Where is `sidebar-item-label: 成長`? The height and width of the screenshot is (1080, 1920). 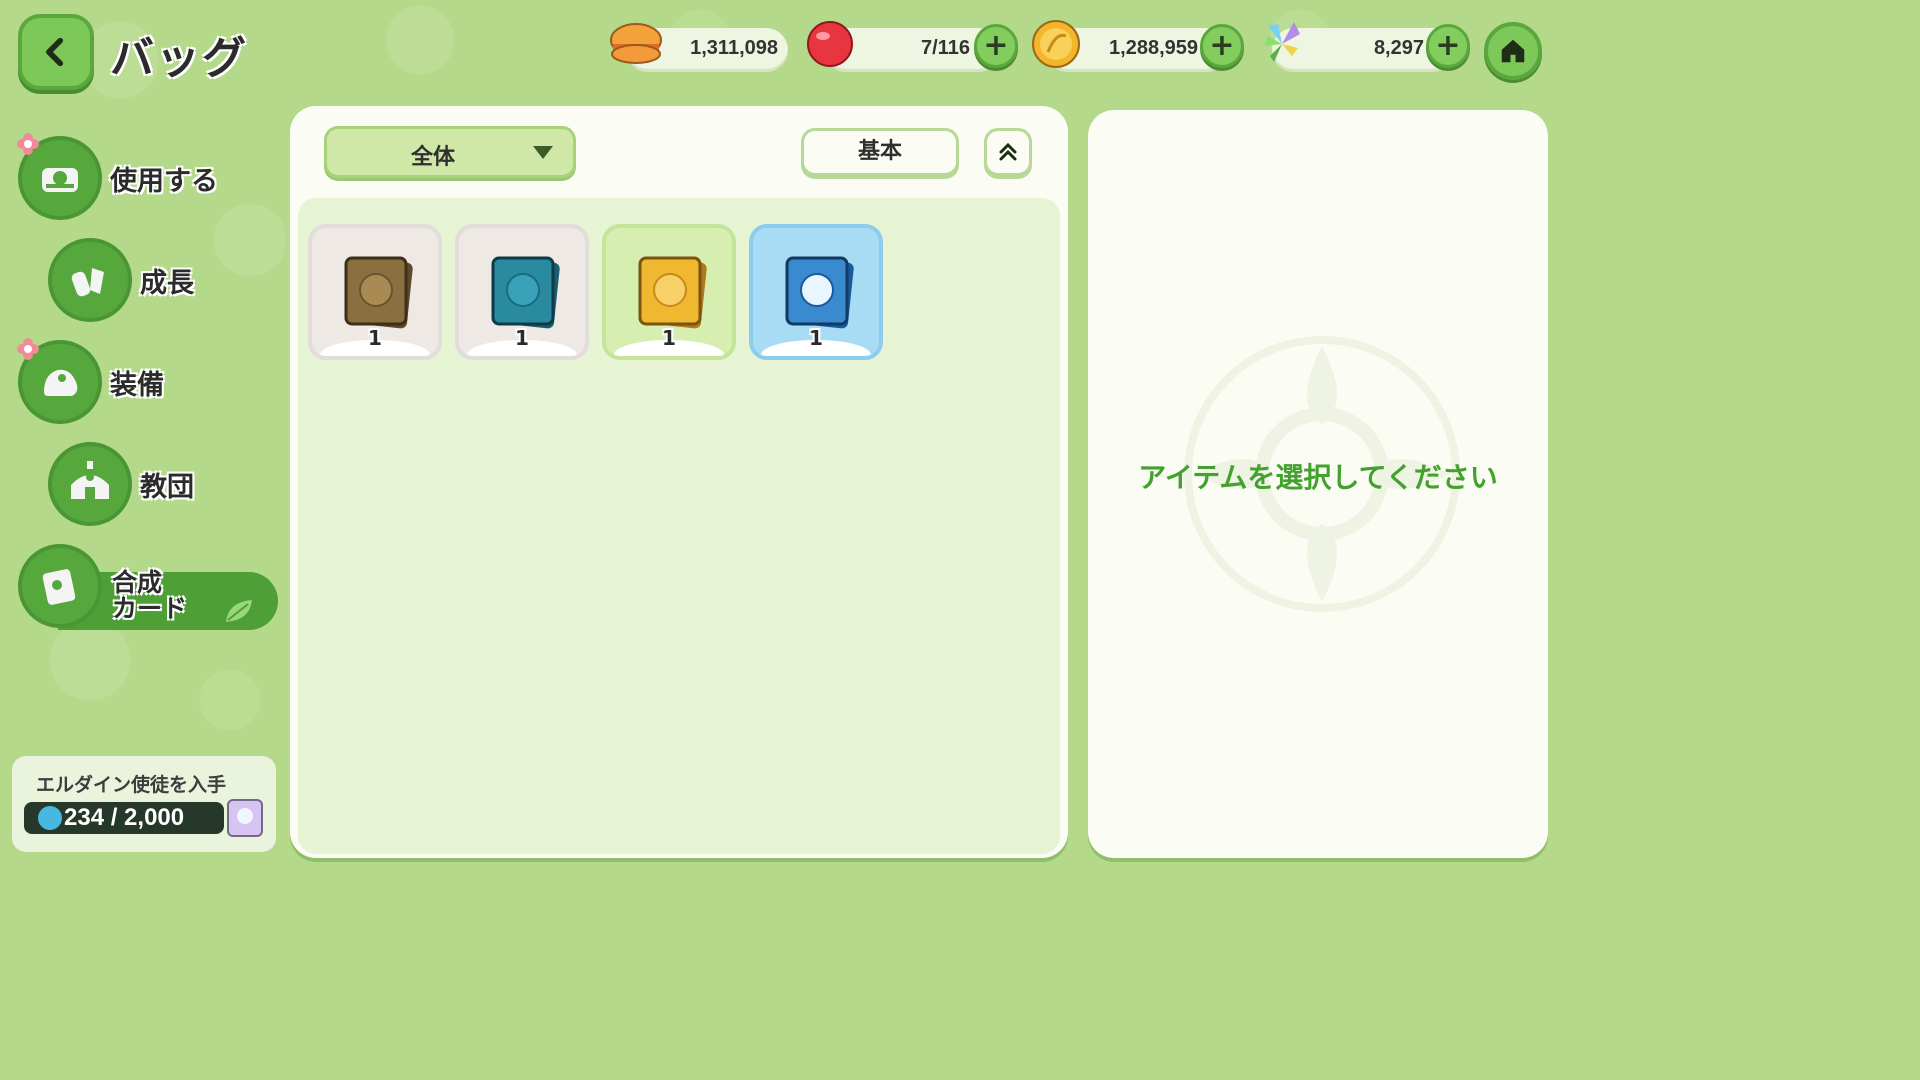
sidebar-item-label: 成長 is located at coordinates (167, 283).